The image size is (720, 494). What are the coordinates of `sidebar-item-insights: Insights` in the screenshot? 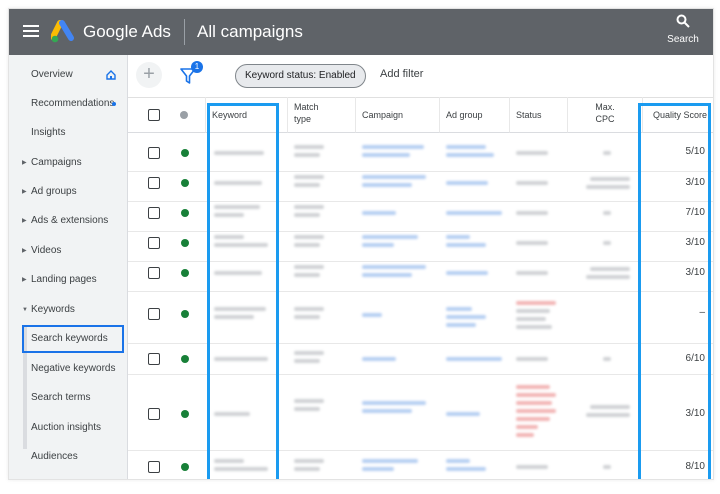 It's located at (68, 133).